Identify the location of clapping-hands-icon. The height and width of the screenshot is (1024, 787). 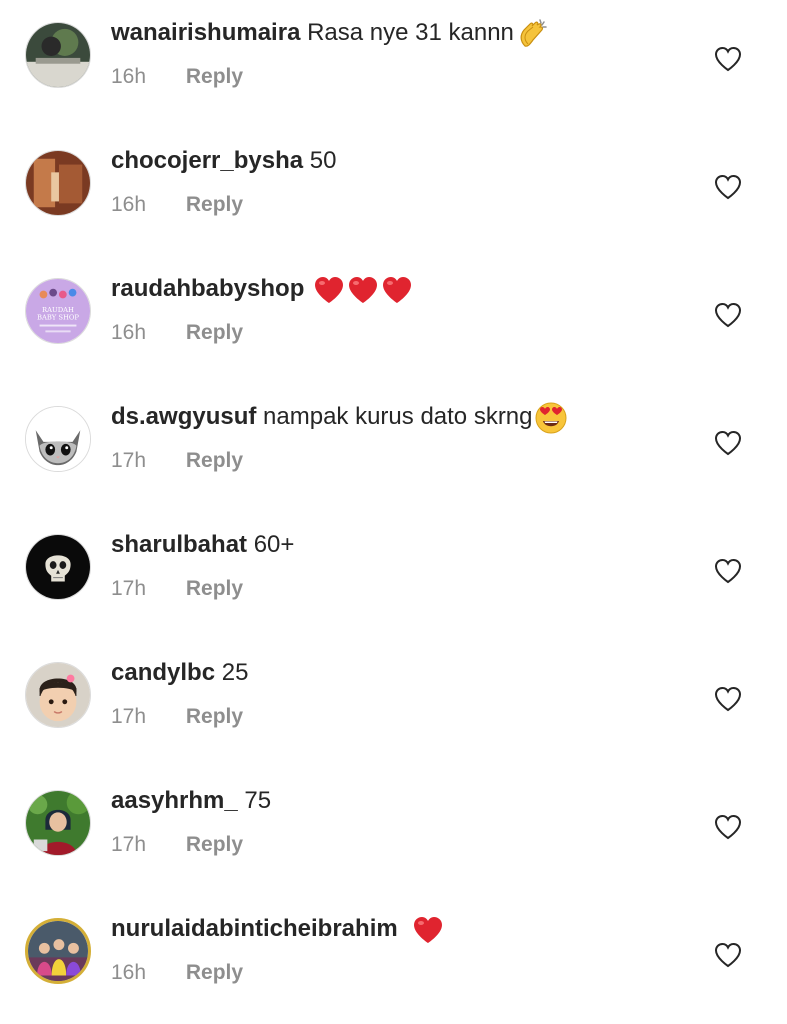
(532, 34).